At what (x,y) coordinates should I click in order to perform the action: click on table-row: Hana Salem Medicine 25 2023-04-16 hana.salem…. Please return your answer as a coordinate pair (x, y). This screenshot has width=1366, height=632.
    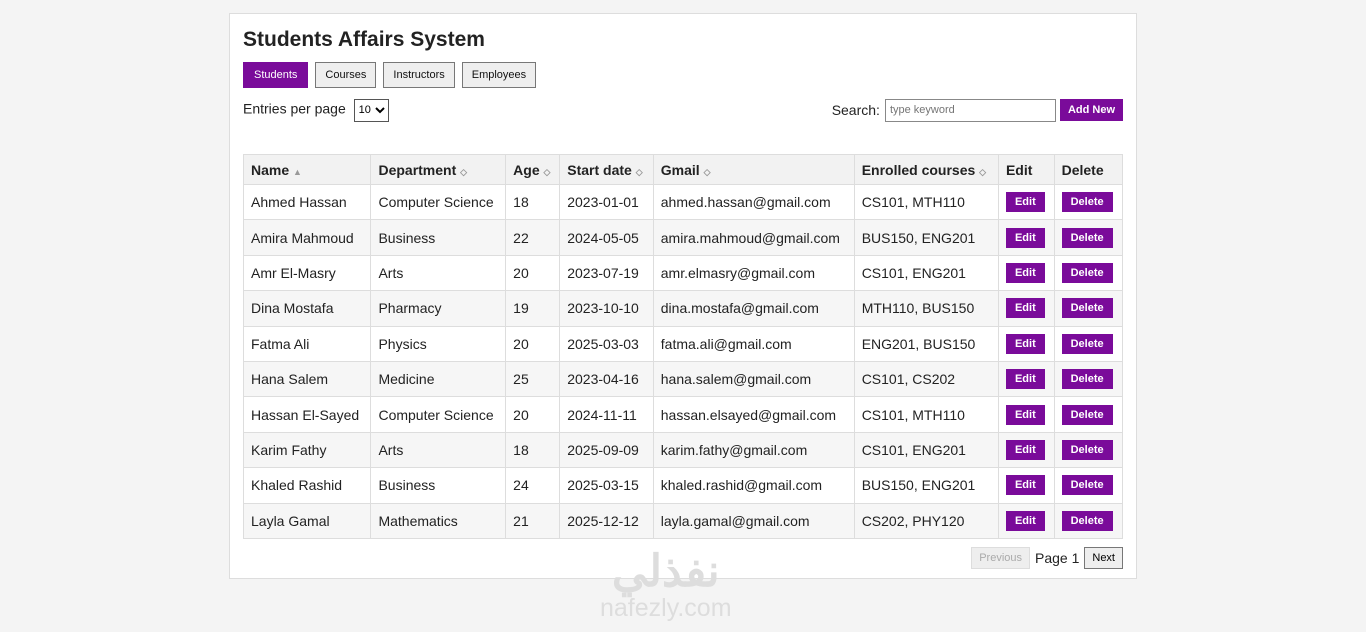
    Looking at the image, I should click on (683, 379).